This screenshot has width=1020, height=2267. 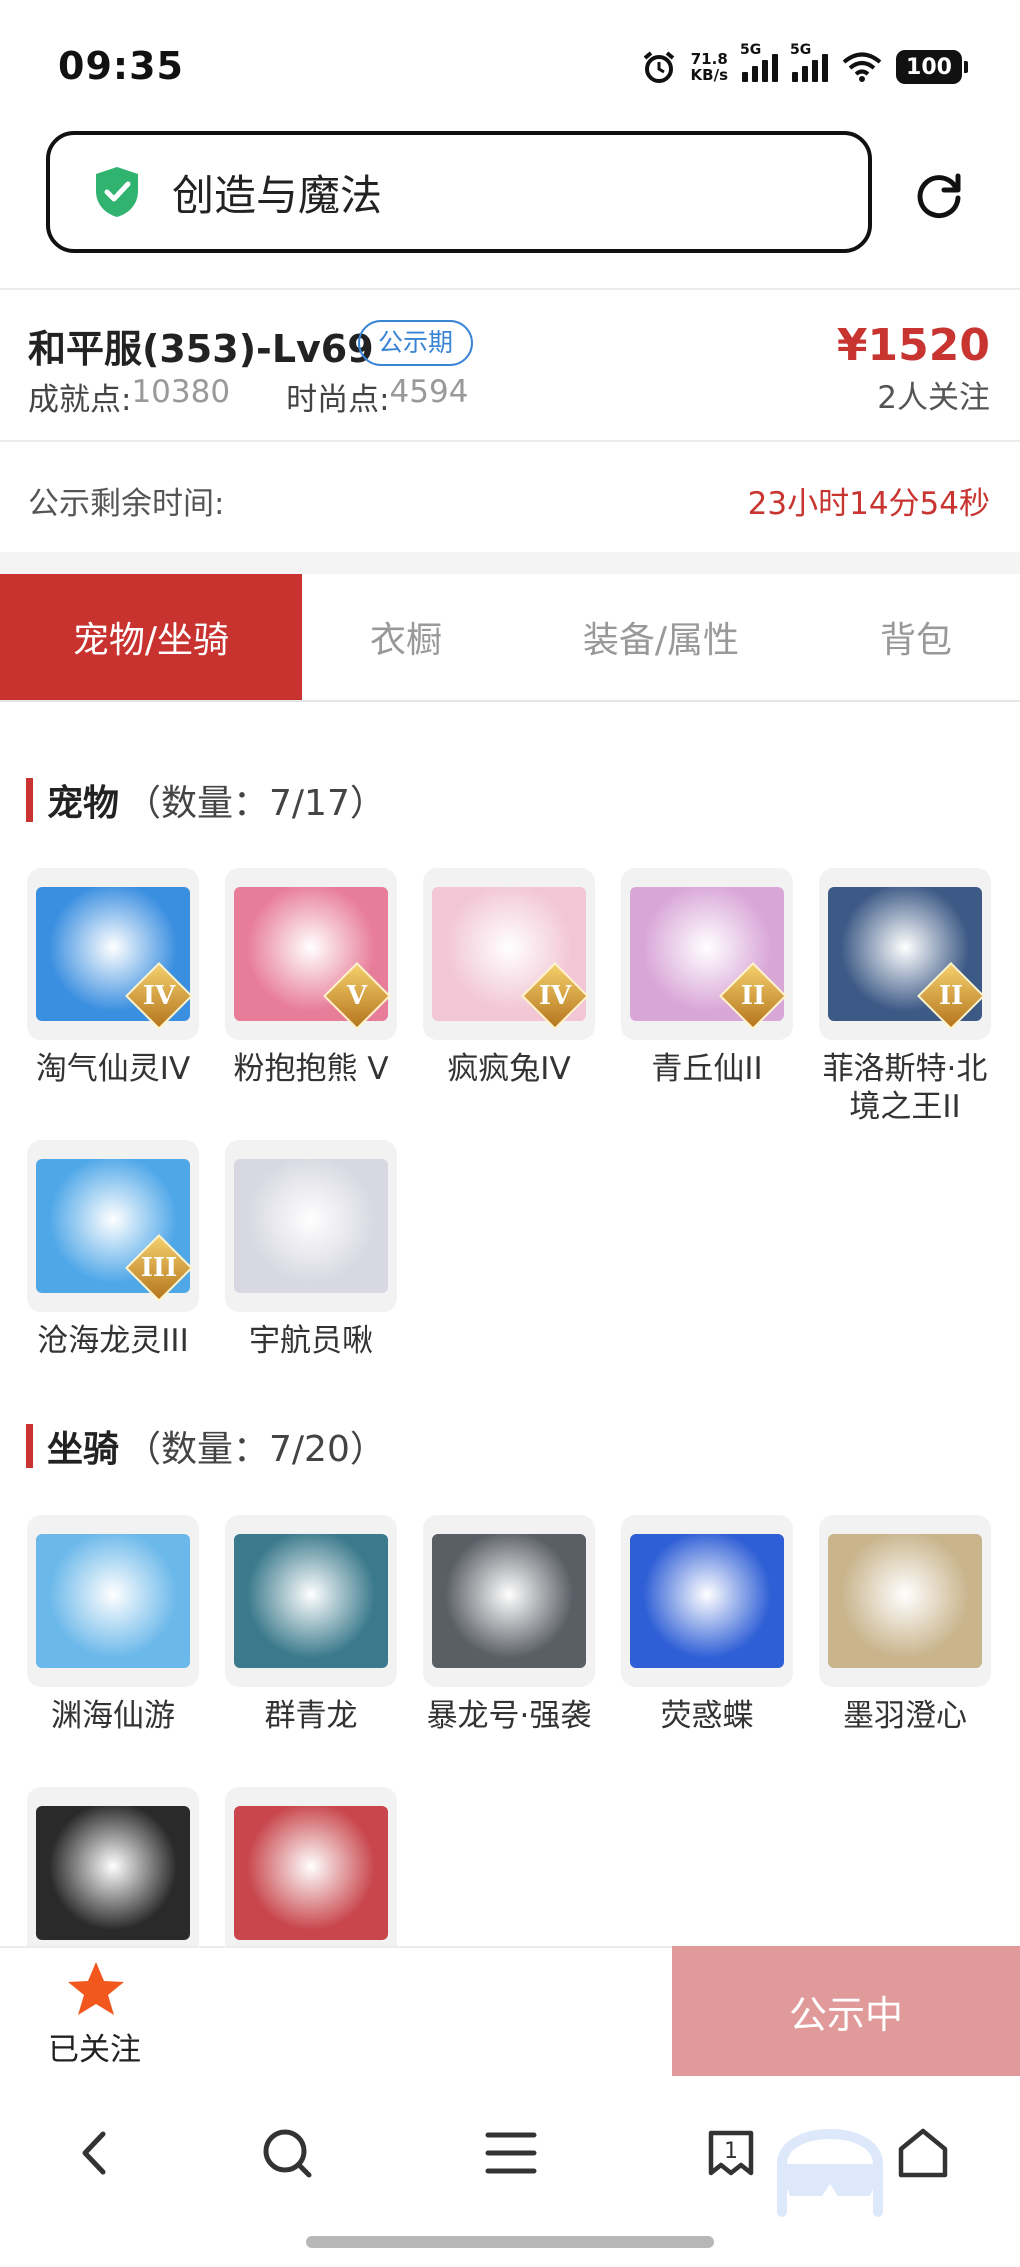 I want to click on section-name: 宠物, so click(x=83, y=803).